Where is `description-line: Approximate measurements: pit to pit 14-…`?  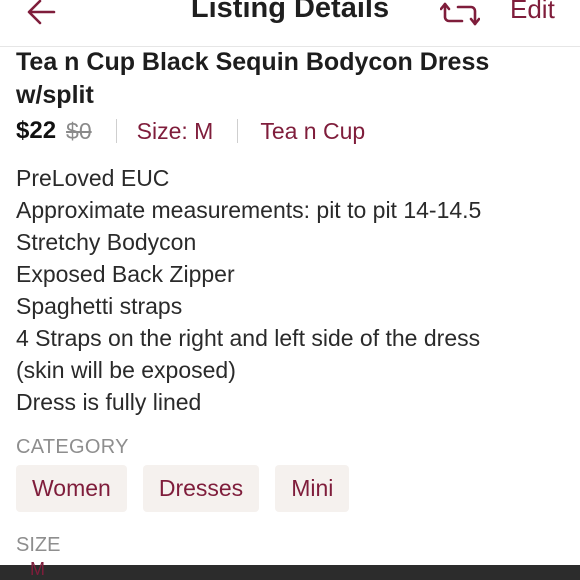 description-line: Approximate measurements: pit to pit 14-… is located at coordinates (249, 210).